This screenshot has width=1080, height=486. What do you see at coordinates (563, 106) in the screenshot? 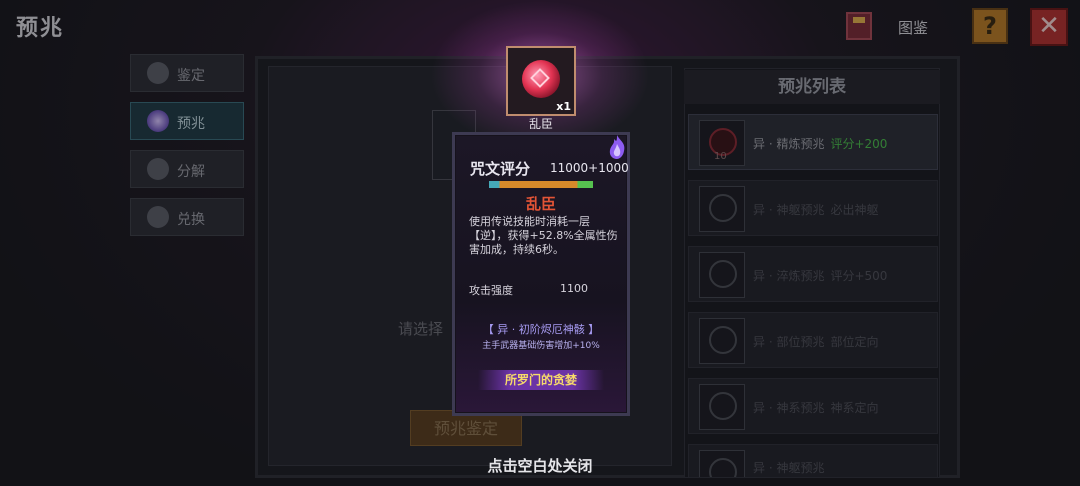
I see `item-quantity: x1` at bounding box center [563, 106].